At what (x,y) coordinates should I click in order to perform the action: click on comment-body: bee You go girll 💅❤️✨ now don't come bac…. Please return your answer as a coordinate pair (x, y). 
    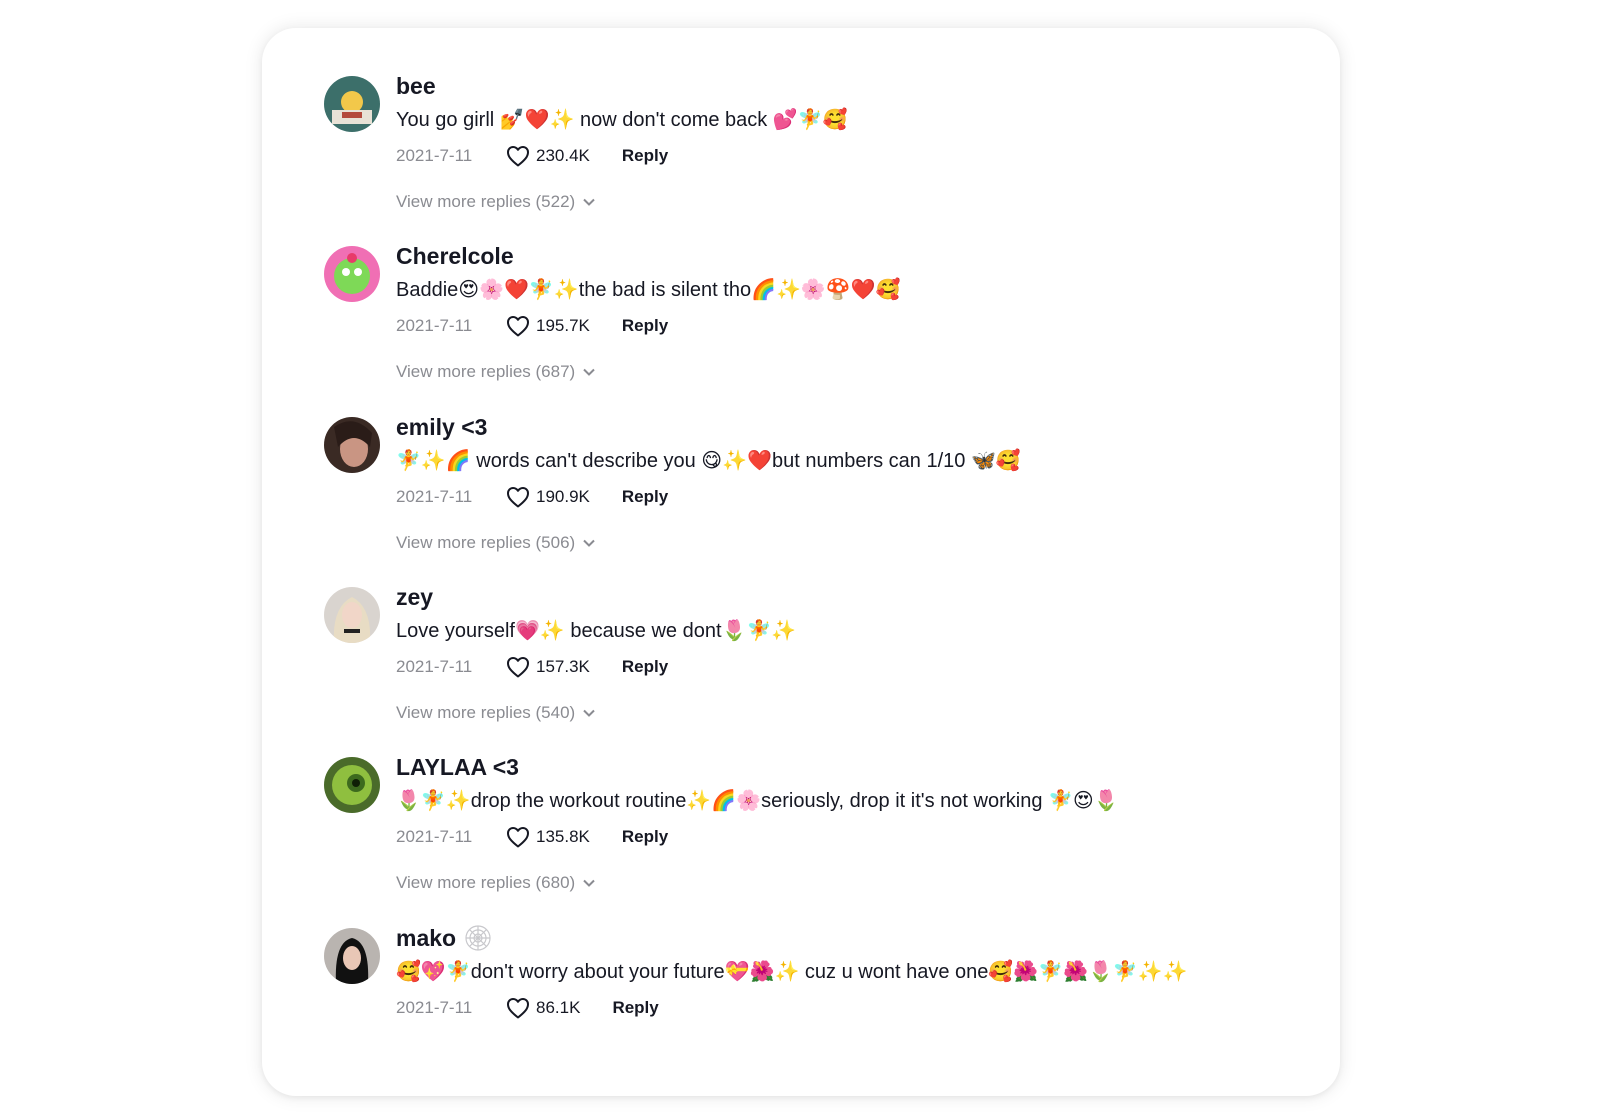
    Looking at the image, I should click on (860, 142).